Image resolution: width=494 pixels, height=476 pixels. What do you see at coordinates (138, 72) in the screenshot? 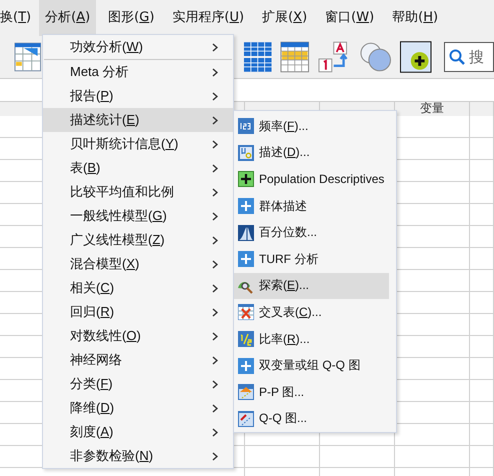
I see `menu-item: Meta 分析` at bounding box center [138, 72].